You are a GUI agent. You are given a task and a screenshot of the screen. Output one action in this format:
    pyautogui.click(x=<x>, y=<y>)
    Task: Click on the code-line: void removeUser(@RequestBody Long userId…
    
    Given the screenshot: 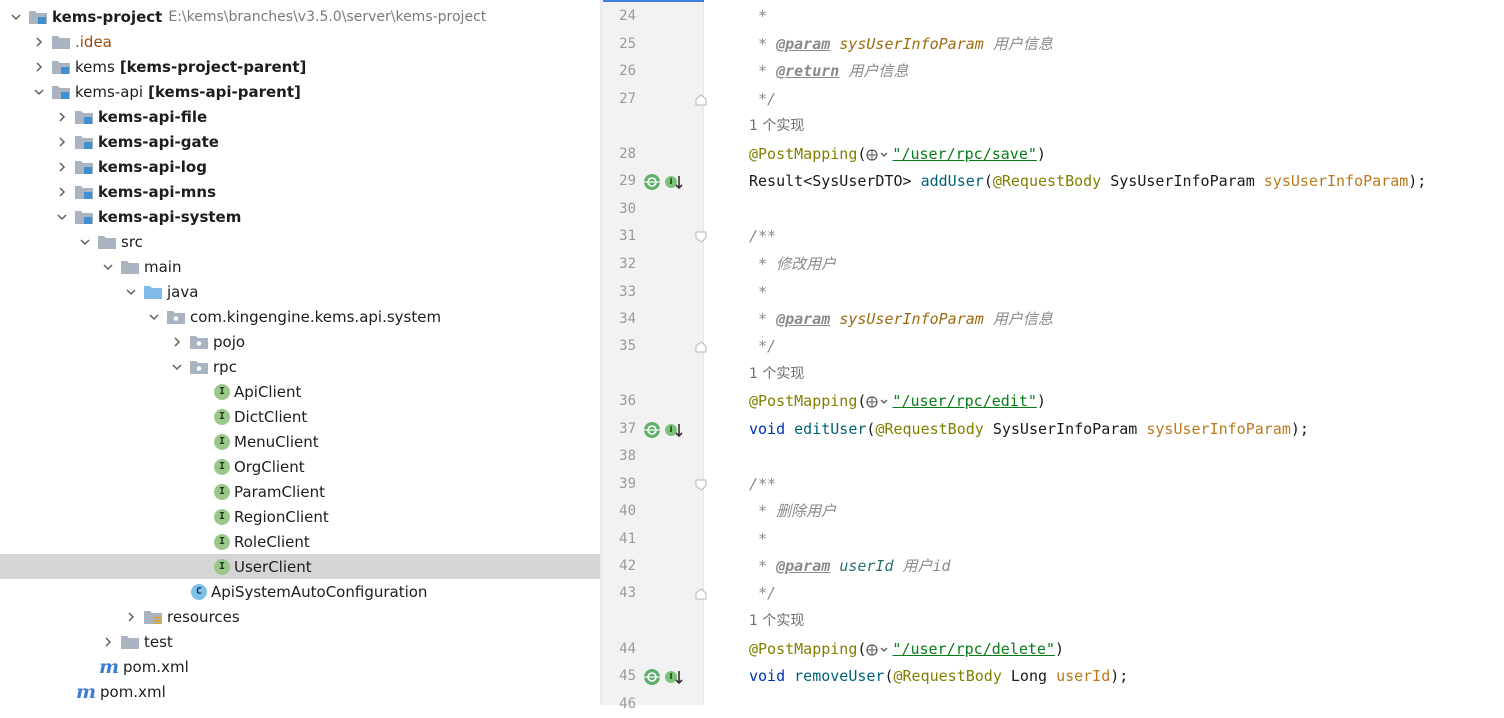 What is the action you would take?
    pyautogui.click(x=939, y=676)
    